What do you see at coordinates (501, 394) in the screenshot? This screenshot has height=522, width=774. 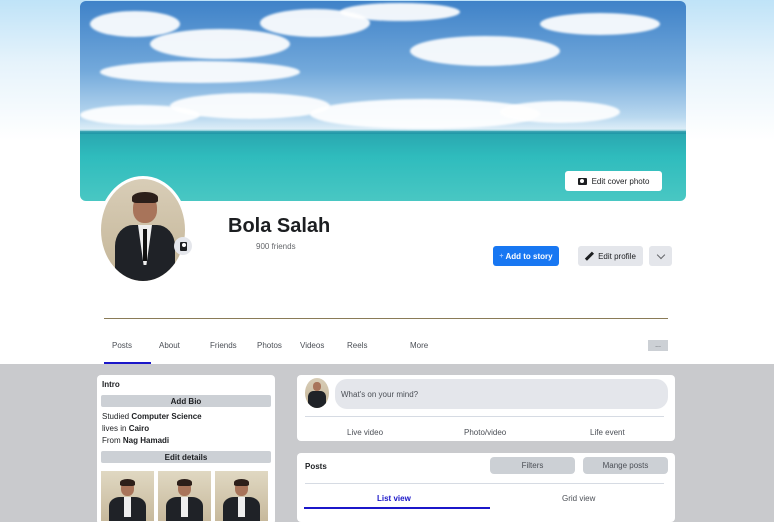 I see `whats-on-your-mind-input: What's on your mind?` at bounding box center [501, 394].